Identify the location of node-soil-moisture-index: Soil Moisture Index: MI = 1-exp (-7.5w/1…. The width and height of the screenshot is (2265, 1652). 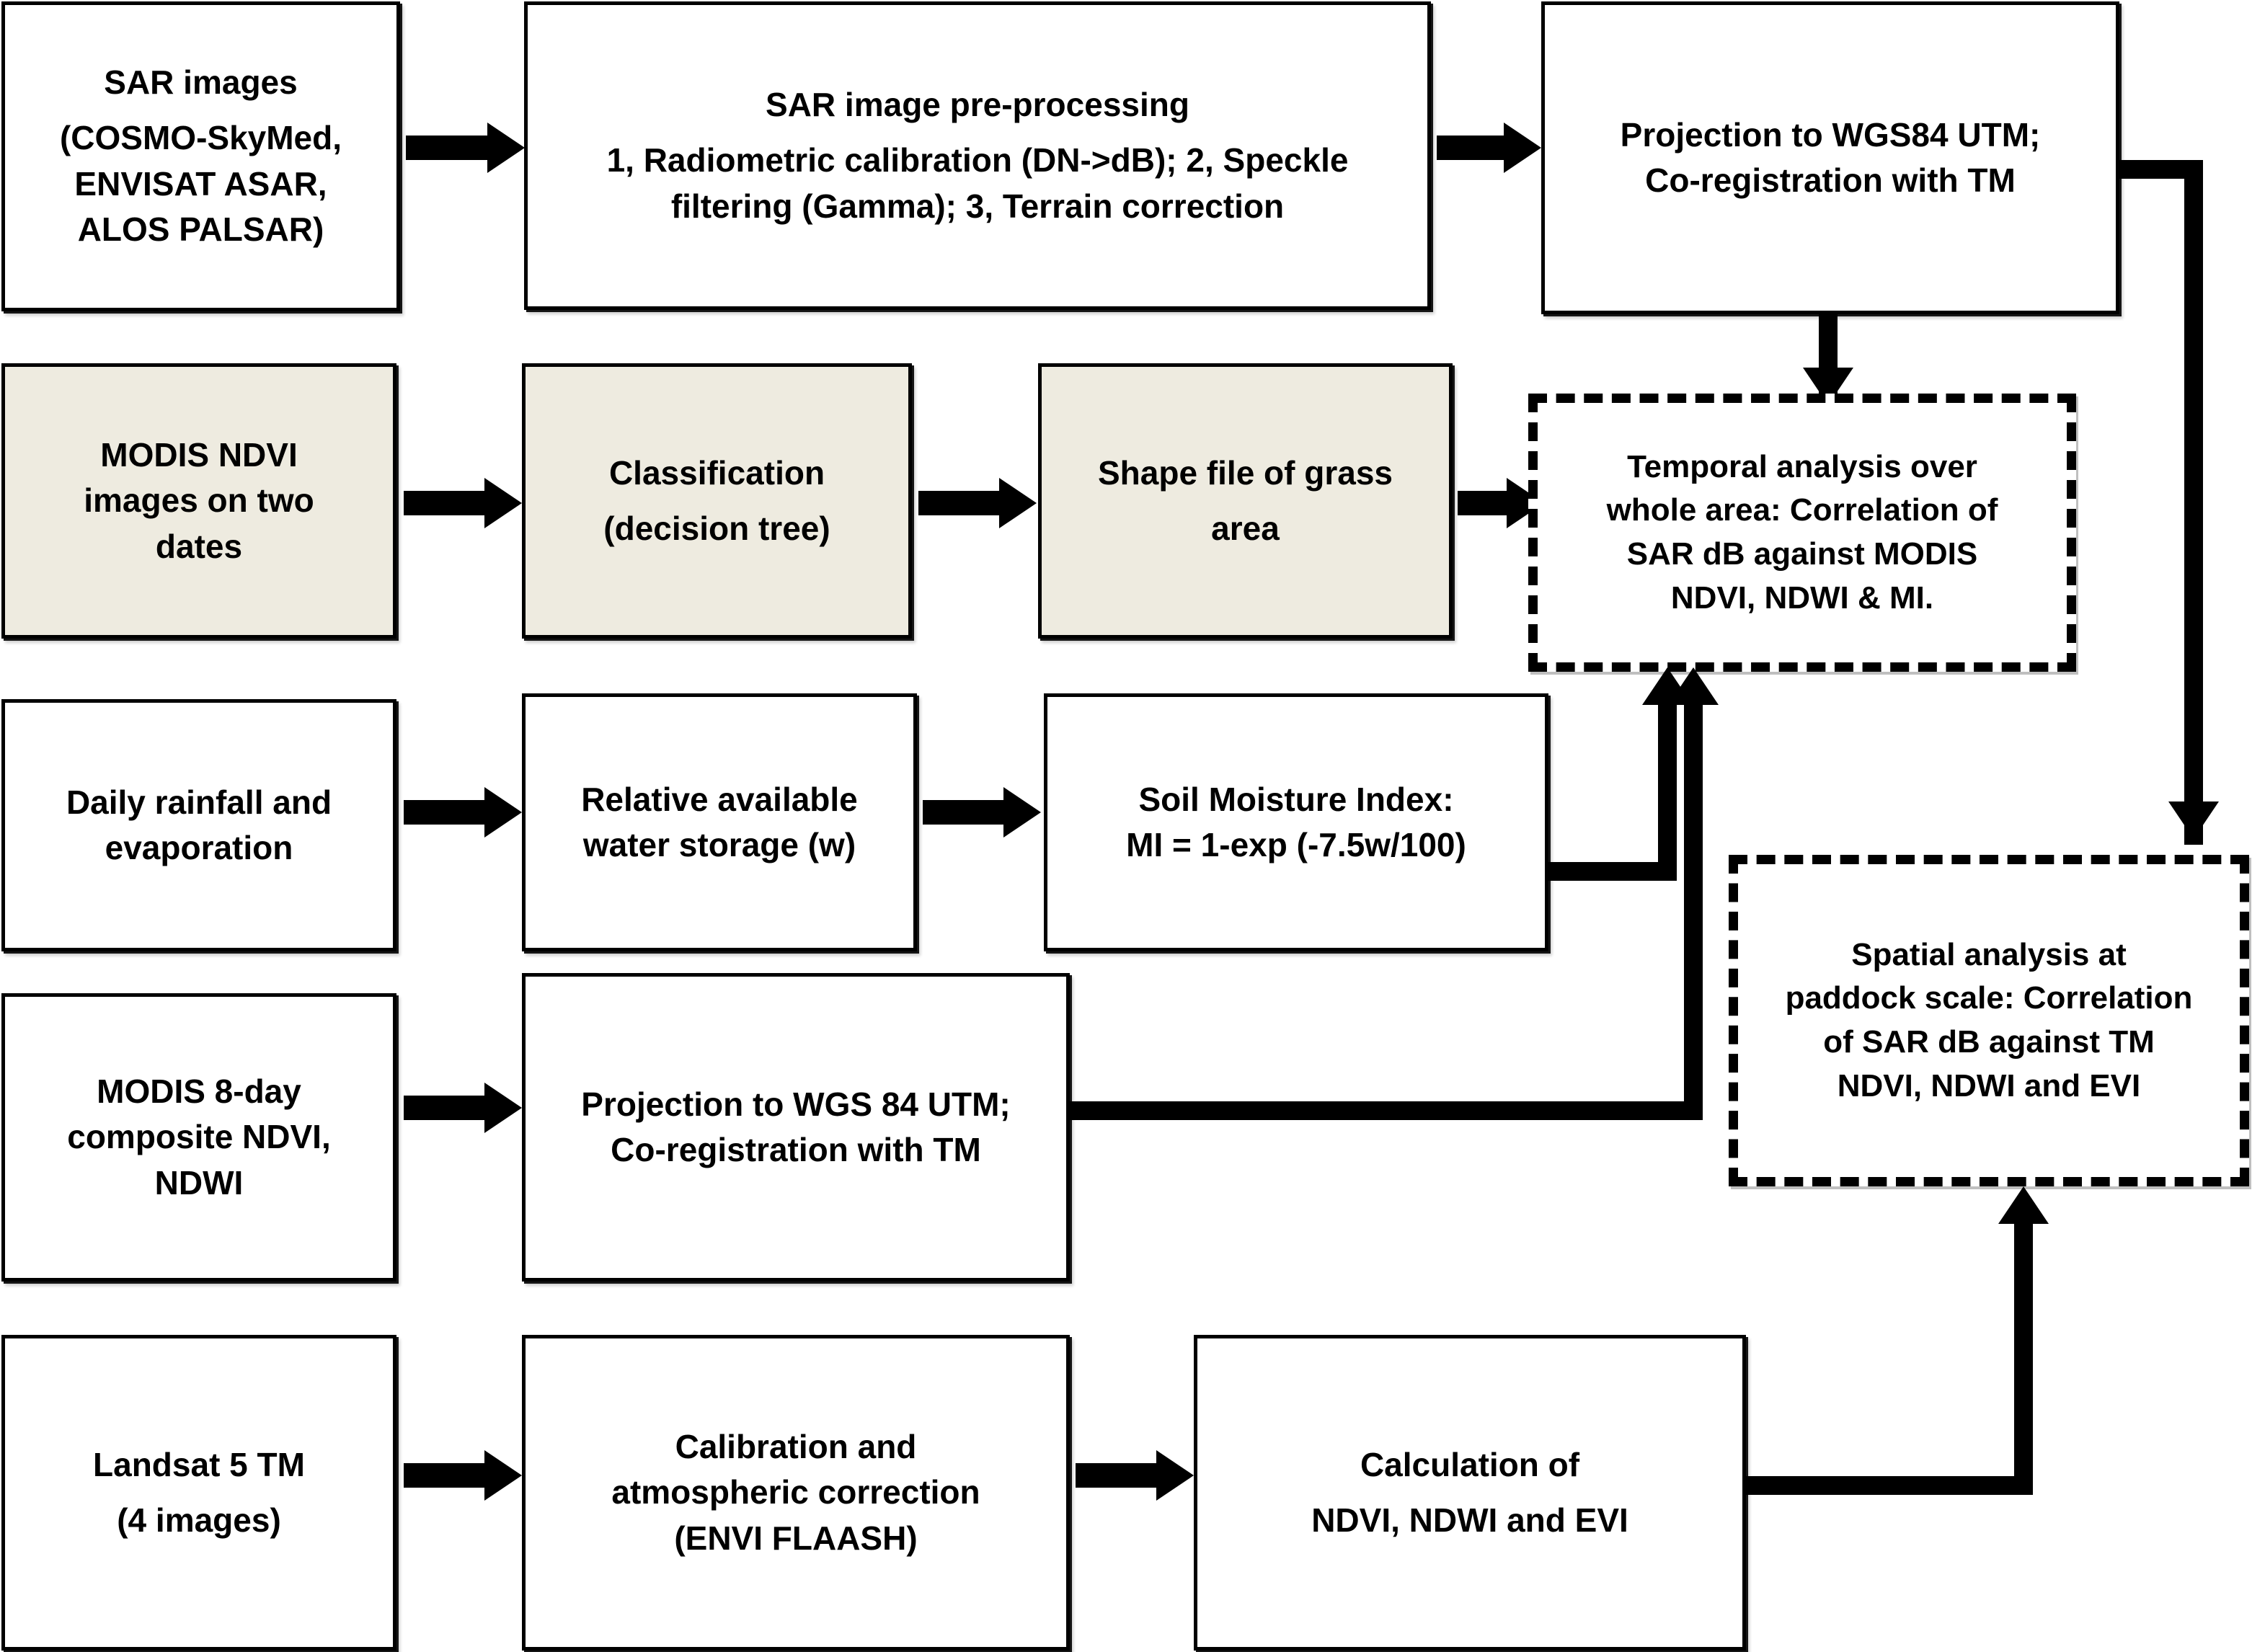
(1296, 822).